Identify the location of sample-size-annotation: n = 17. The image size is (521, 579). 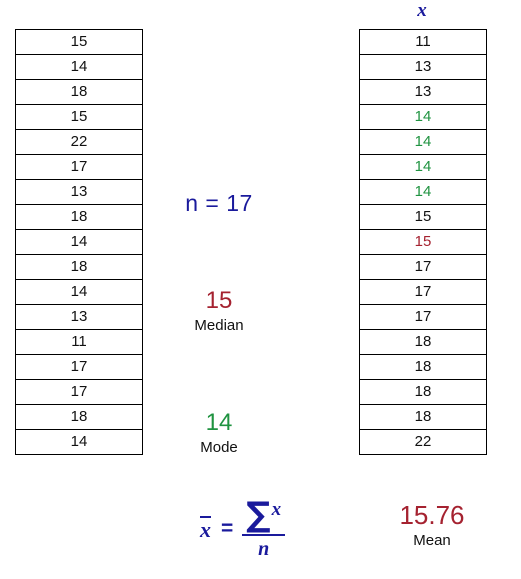
(219, 203).